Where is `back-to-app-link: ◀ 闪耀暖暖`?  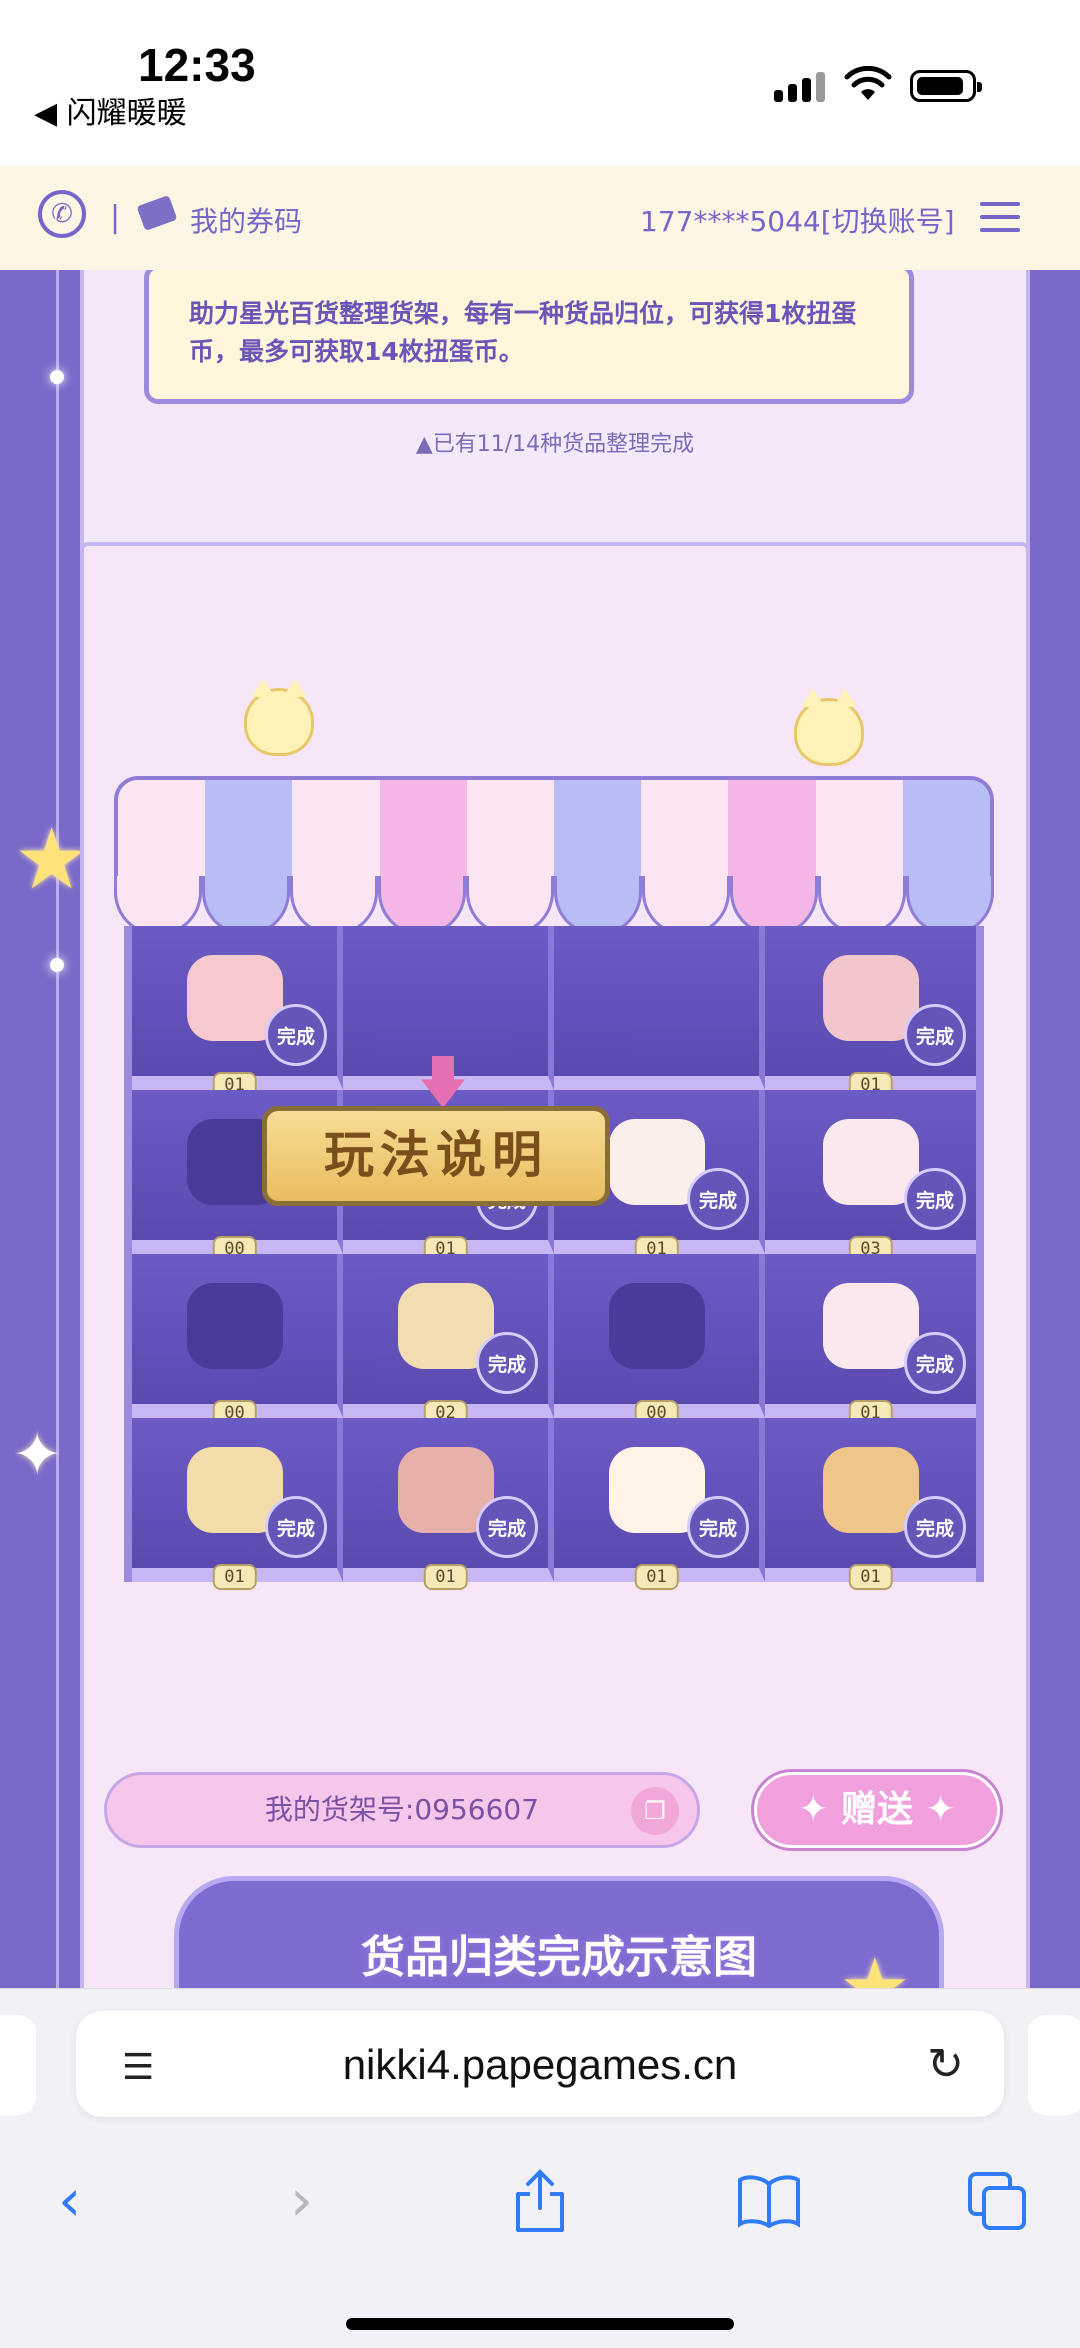
back-to-app-link: ◀ 闪耀暖暖 is located at coordinates (110, 110).